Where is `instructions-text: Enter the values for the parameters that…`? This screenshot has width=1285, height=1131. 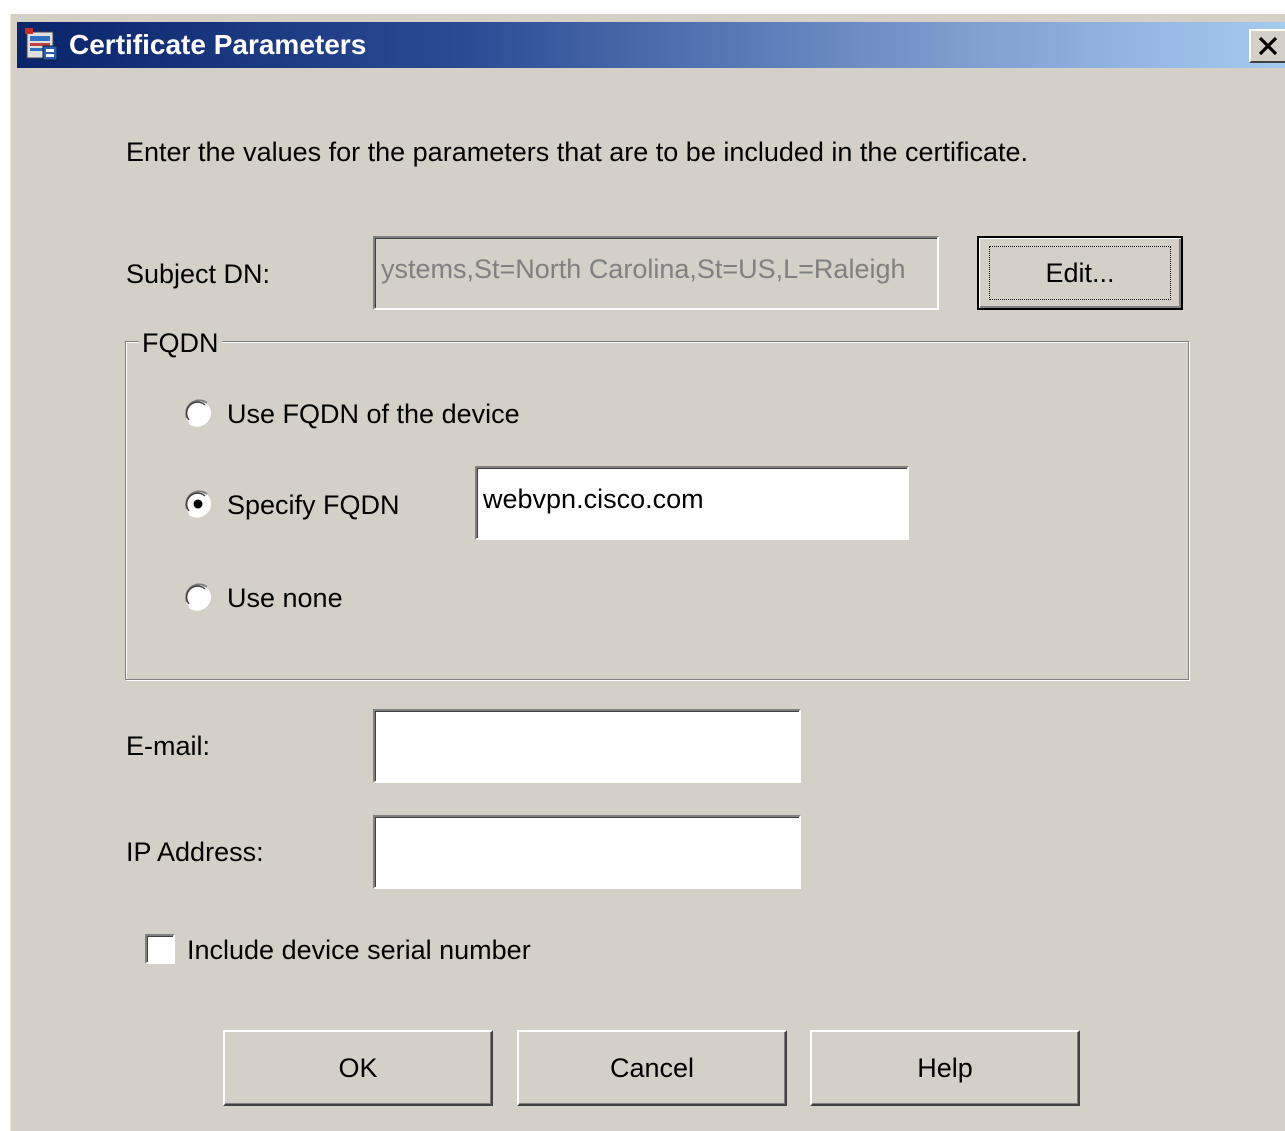
instructions-text: Enter the values for the parameters that… is located at coordinates (577, 152).